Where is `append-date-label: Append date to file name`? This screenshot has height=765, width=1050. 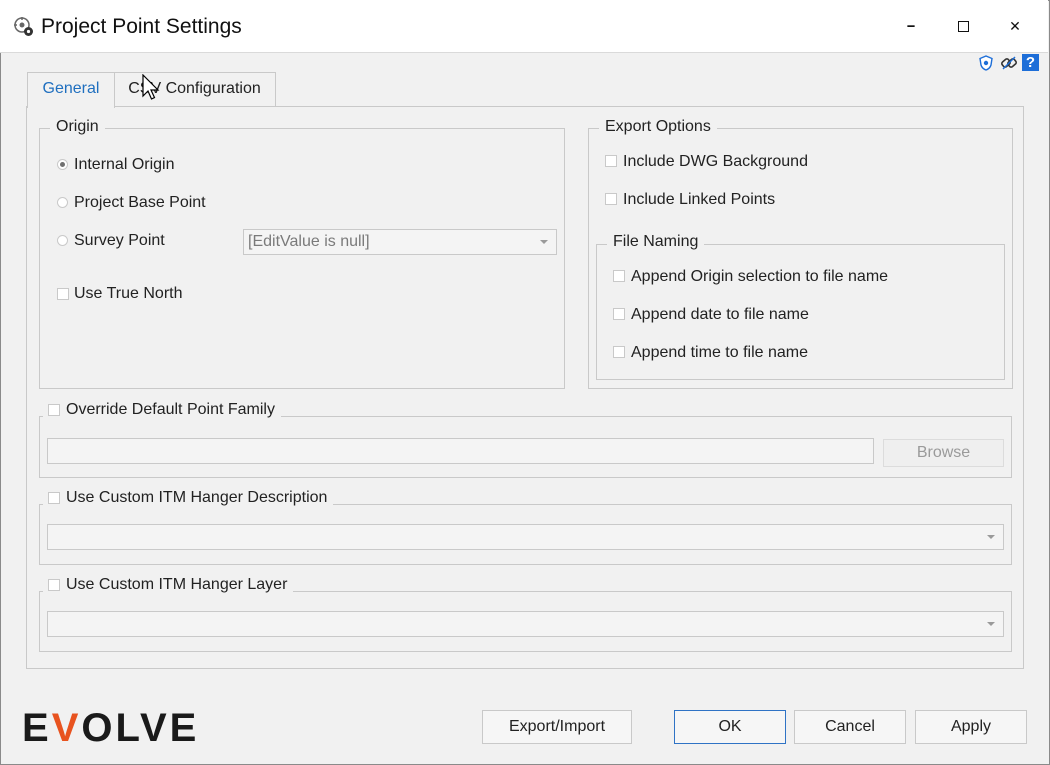
append-date-label: Append date to file name is located at coordinates (720, 315).